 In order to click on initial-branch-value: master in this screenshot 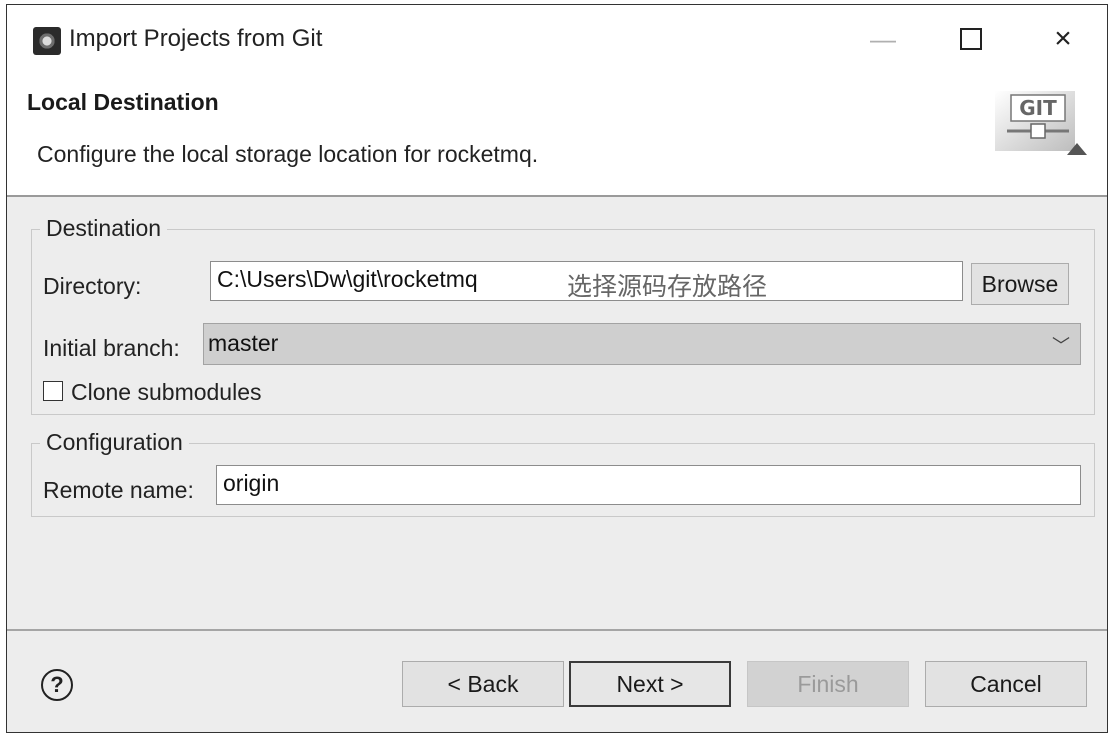, I will do `click(243, 343)`.